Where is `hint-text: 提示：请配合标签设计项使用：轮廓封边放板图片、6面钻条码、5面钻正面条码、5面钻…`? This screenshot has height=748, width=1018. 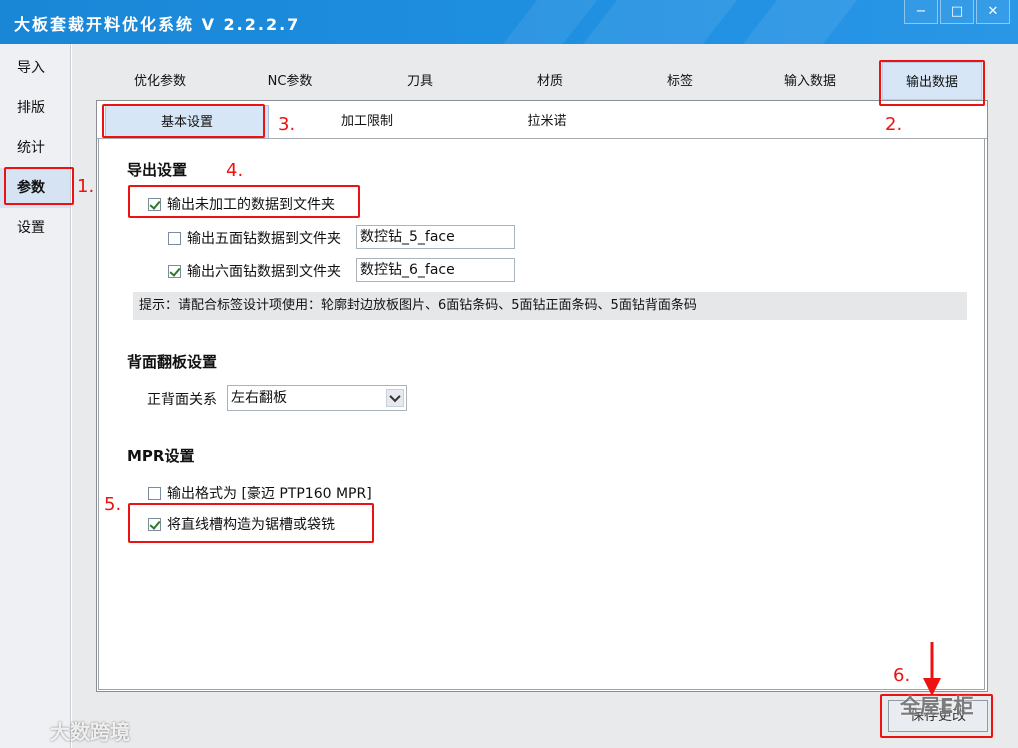
hint-text: 提示：请配合标签设计项使用：轮廓封边放板图片、6面钻条码、5面钻正面条码、5面钻… is located at coordinates (550, 306).